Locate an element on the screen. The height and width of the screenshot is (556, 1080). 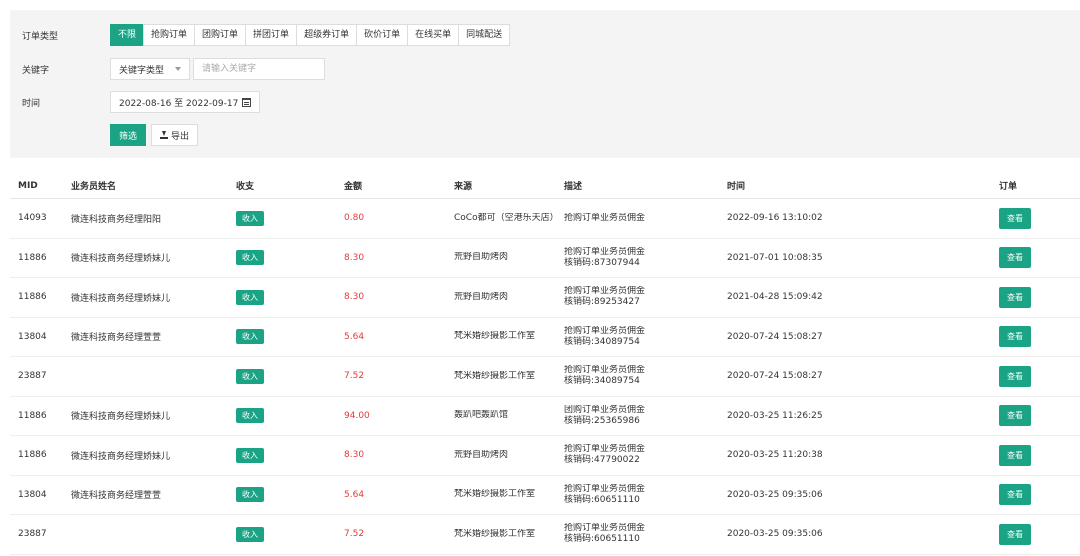
order-type-super-coupon: 超级券订单 is located at coordinates (327, 35).